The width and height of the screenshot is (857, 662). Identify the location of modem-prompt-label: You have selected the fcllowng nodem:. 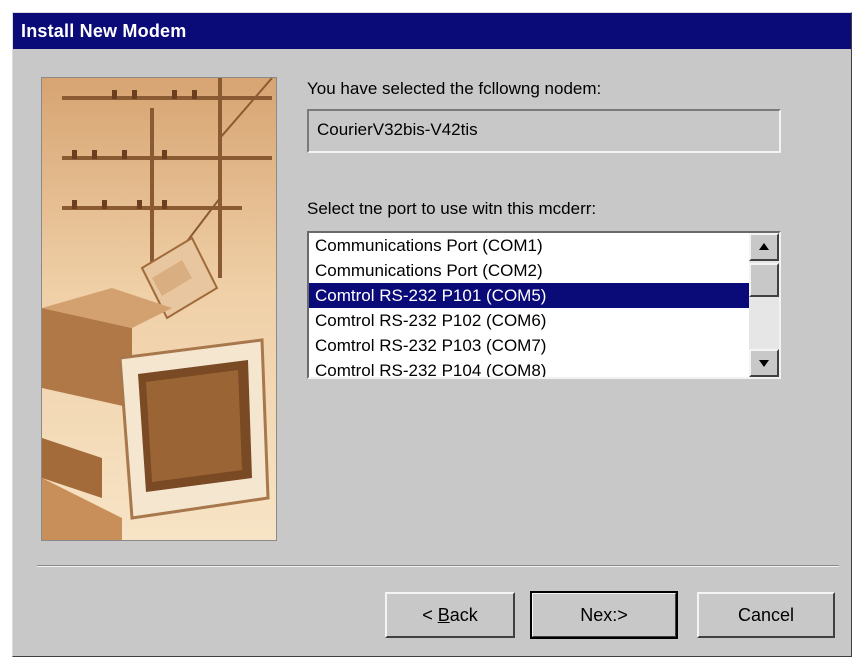
(454, 88).